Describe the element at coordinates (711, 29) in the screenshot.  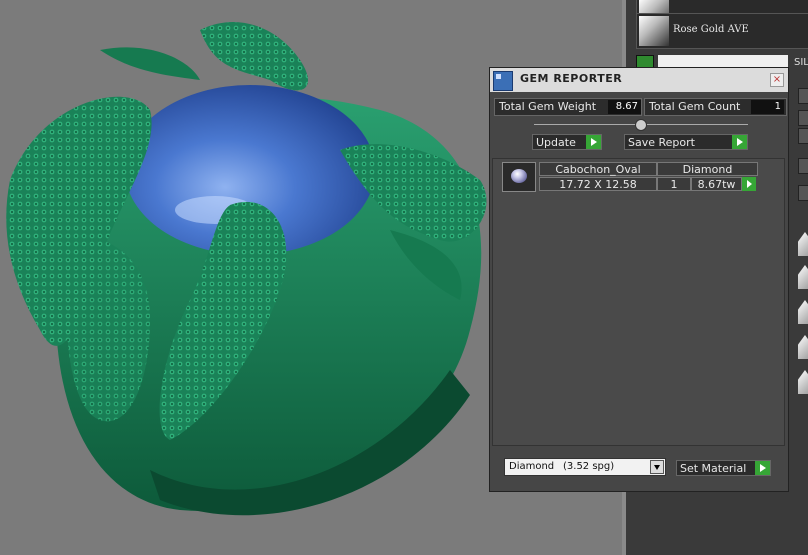
I see `material-label: Rose Gold AVE` at that location.